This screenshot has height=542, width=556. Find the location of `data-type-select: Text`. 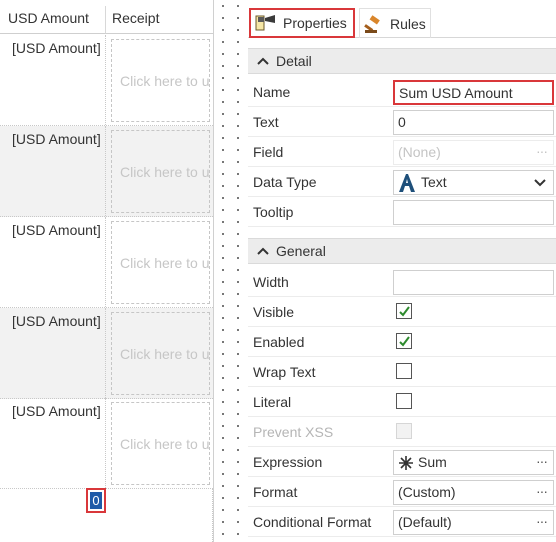

data-type-select: Text is located at coordinates (473, 182).